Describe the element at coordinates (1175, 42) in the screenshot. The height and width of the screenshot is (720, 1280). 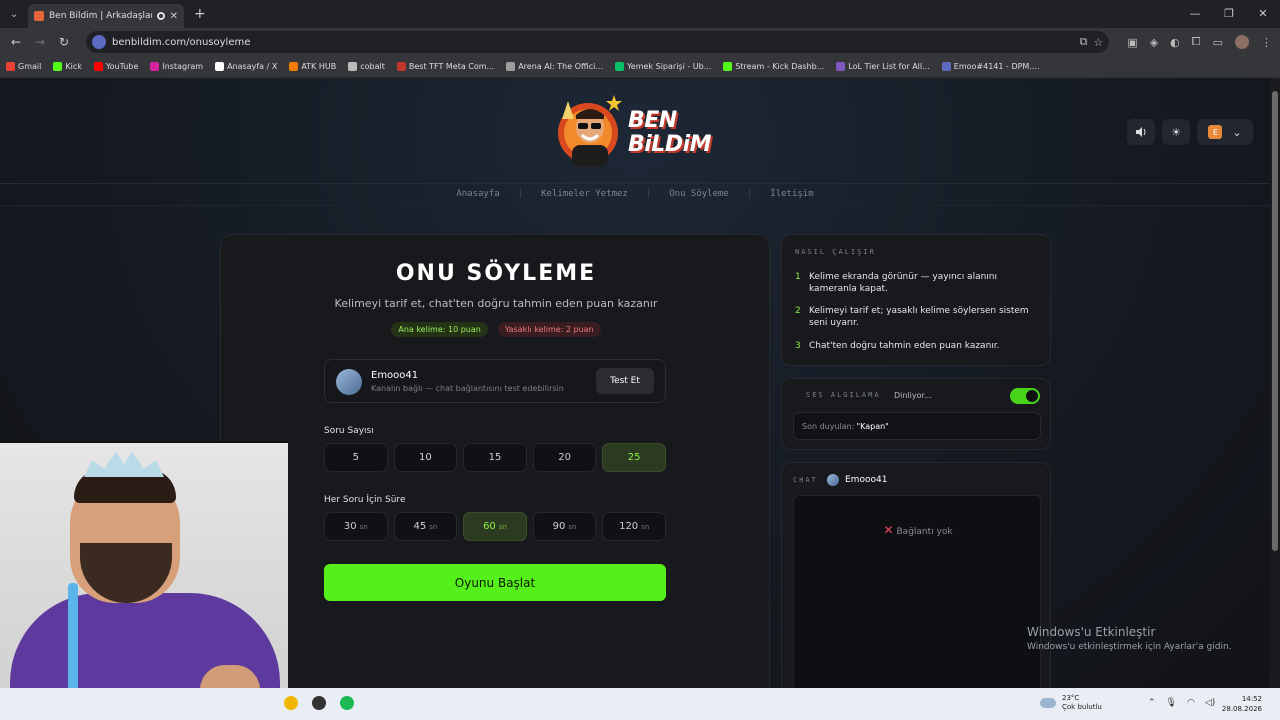
I see `extension-icon: ◐` at that location.